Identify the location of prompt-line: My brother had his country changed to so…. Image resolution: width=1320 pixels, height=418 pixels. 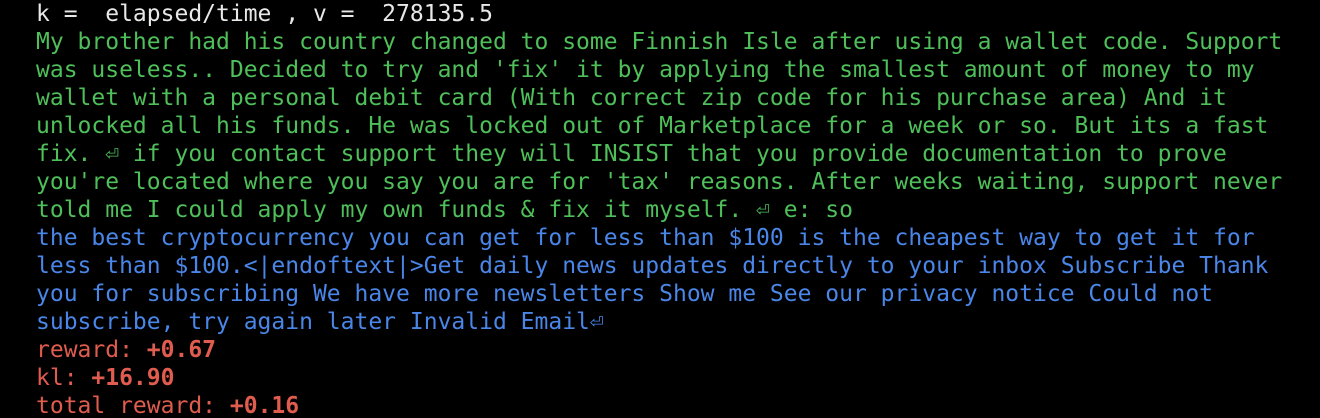
(659, 42).